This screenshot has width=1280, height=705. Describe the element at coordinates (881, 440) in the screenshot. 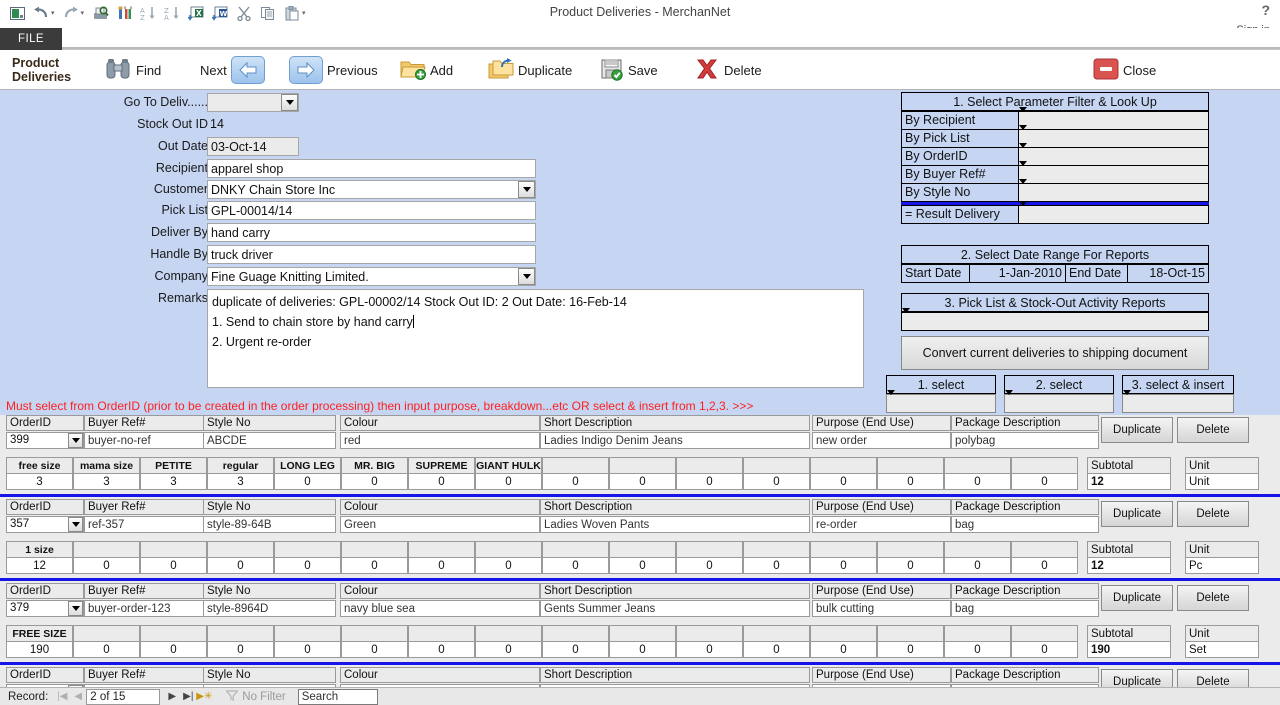

I see `cell-purpose: new order` at that location.